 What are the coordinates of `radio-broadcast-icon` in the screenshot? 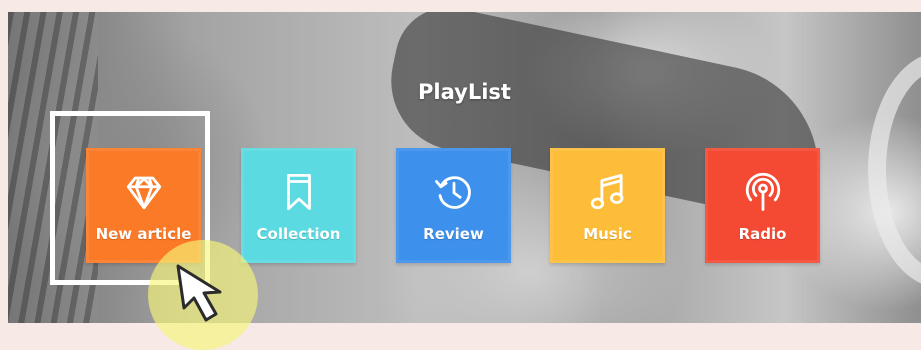 It's located at (762, 191).